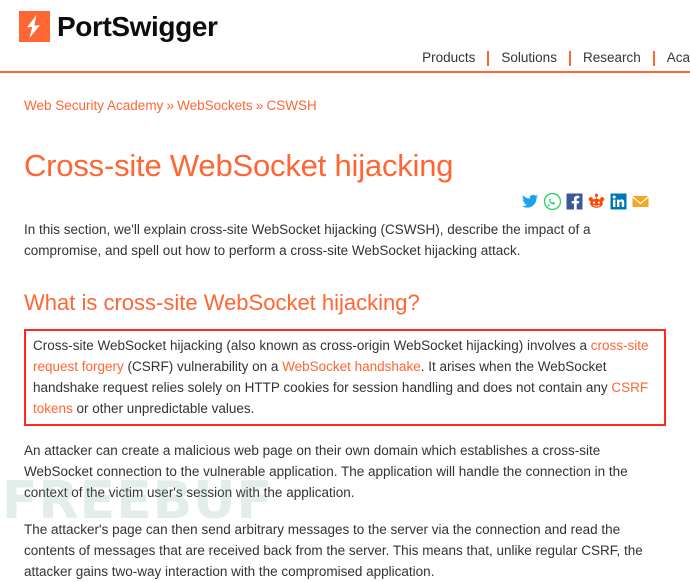  What do you see at coordinates (137, 26) in the screenshot?
I see `logo-text: PortSwigger` at bounding box center [137, 26].